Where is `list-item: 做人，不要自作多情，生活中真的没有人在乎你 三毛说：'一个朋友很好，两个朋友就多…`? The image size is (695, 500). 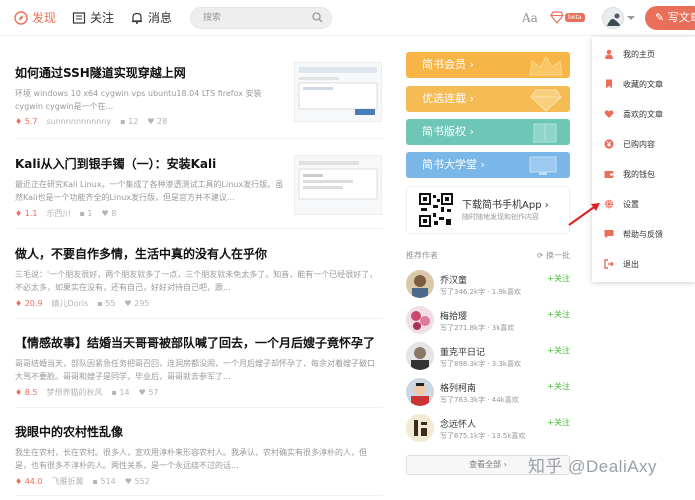
list-item: 做人，不要自作多情，生活中真的没有人在乎你 三毛说：'一个朋友很好，两个朋友就多… is located at coordinates (200, 277).